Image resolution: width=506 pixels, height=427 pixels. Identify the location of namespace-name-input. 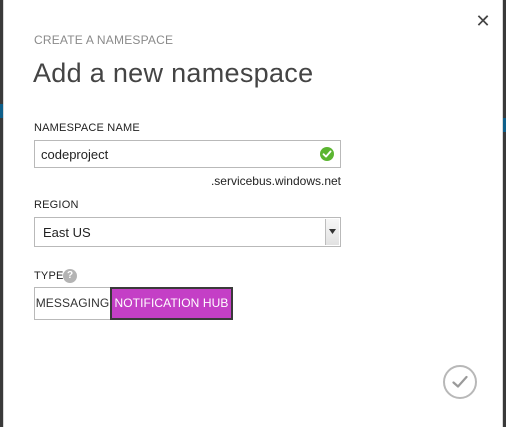
(176, 154).